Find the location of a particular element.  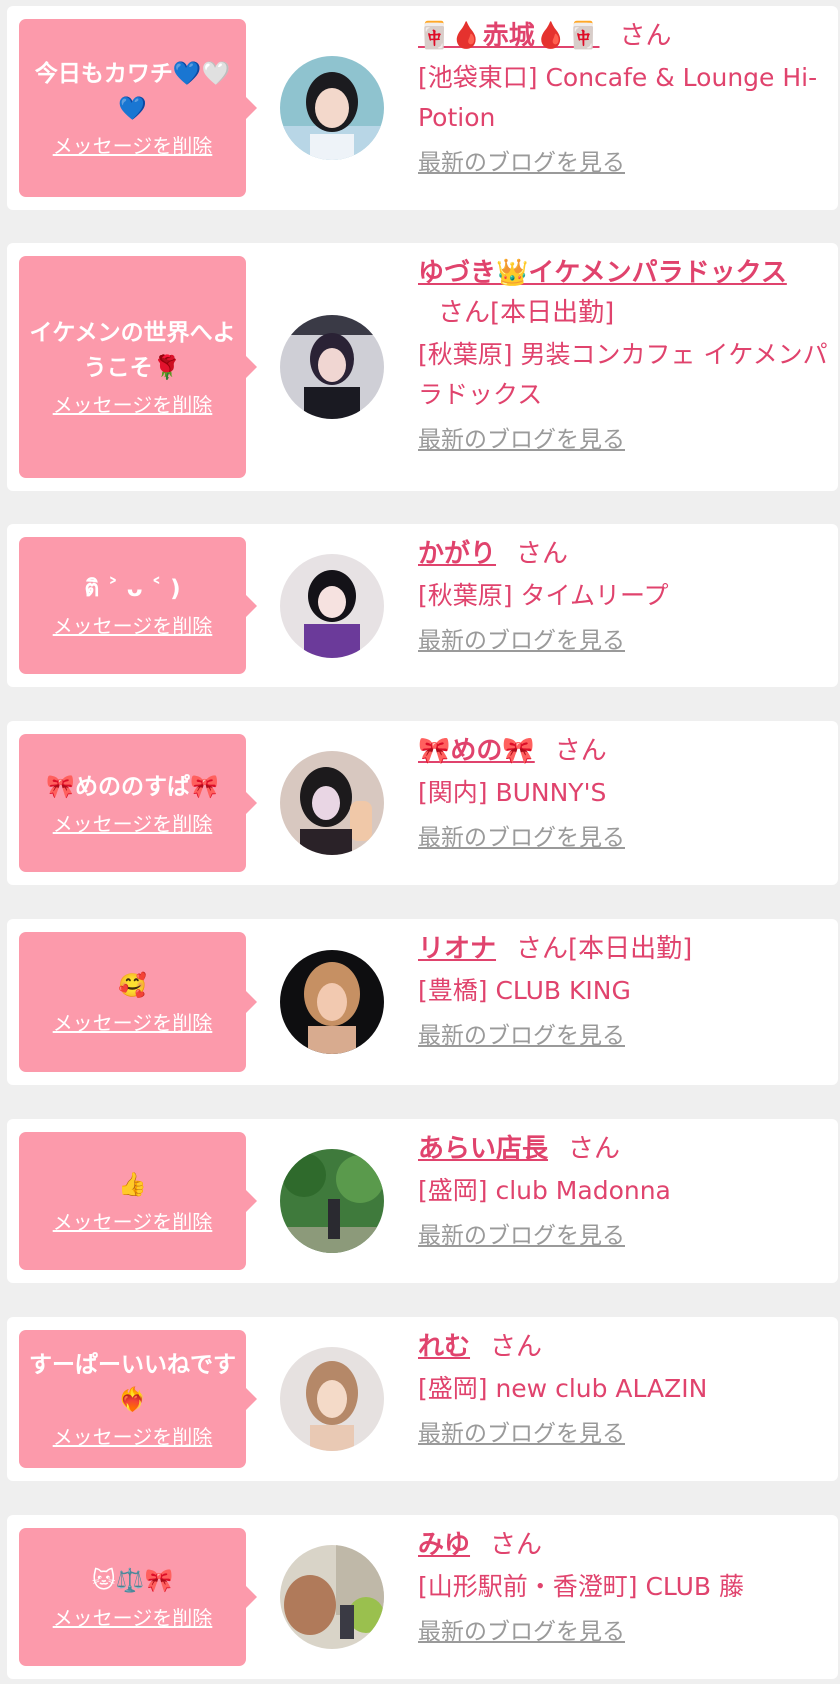

cast-name-link: 🎀めの🎀 is located at coordinates (476, 751).